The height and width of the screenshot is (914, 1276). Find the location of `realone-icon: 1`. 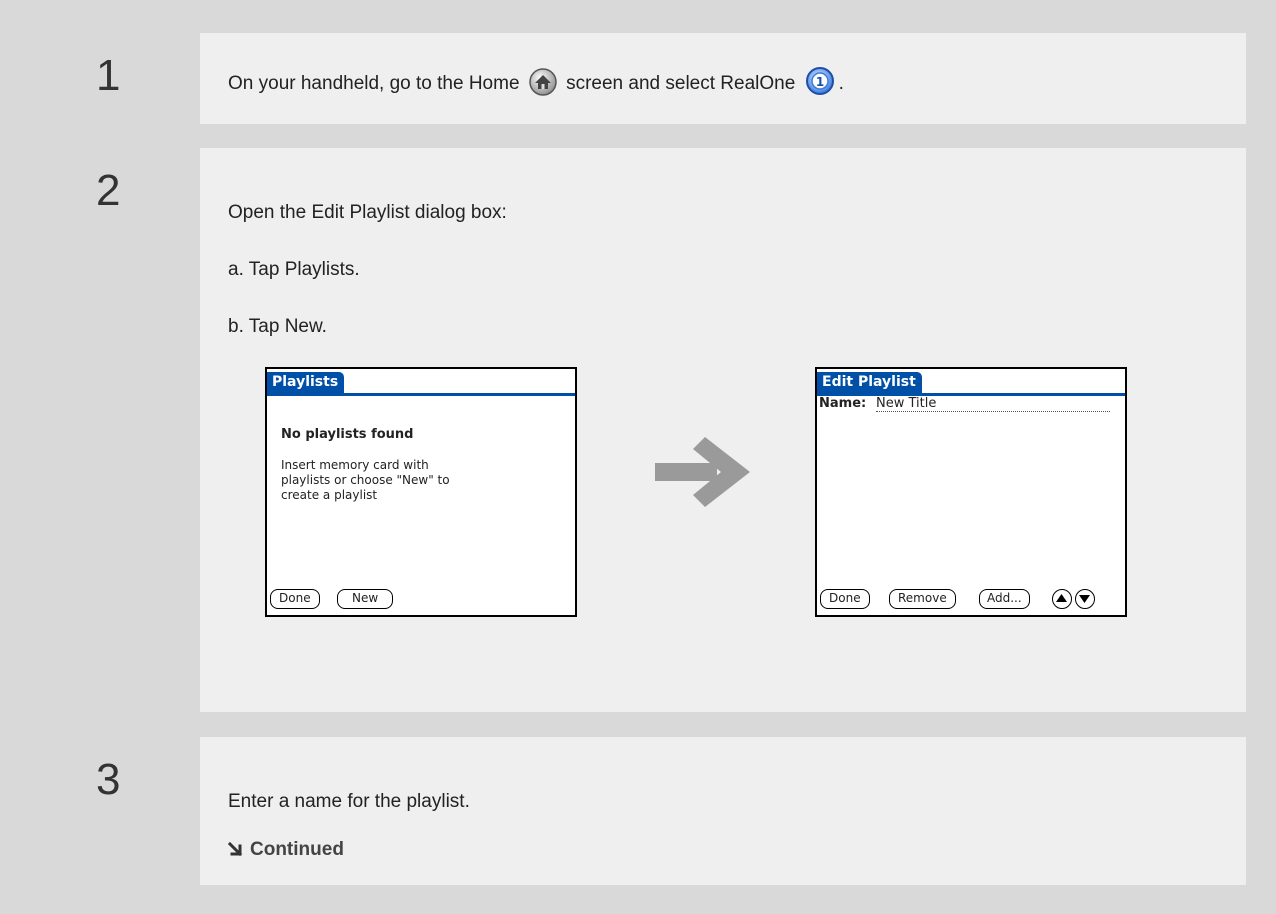

realone-icon: 1 is located at coordinates (820, 84).